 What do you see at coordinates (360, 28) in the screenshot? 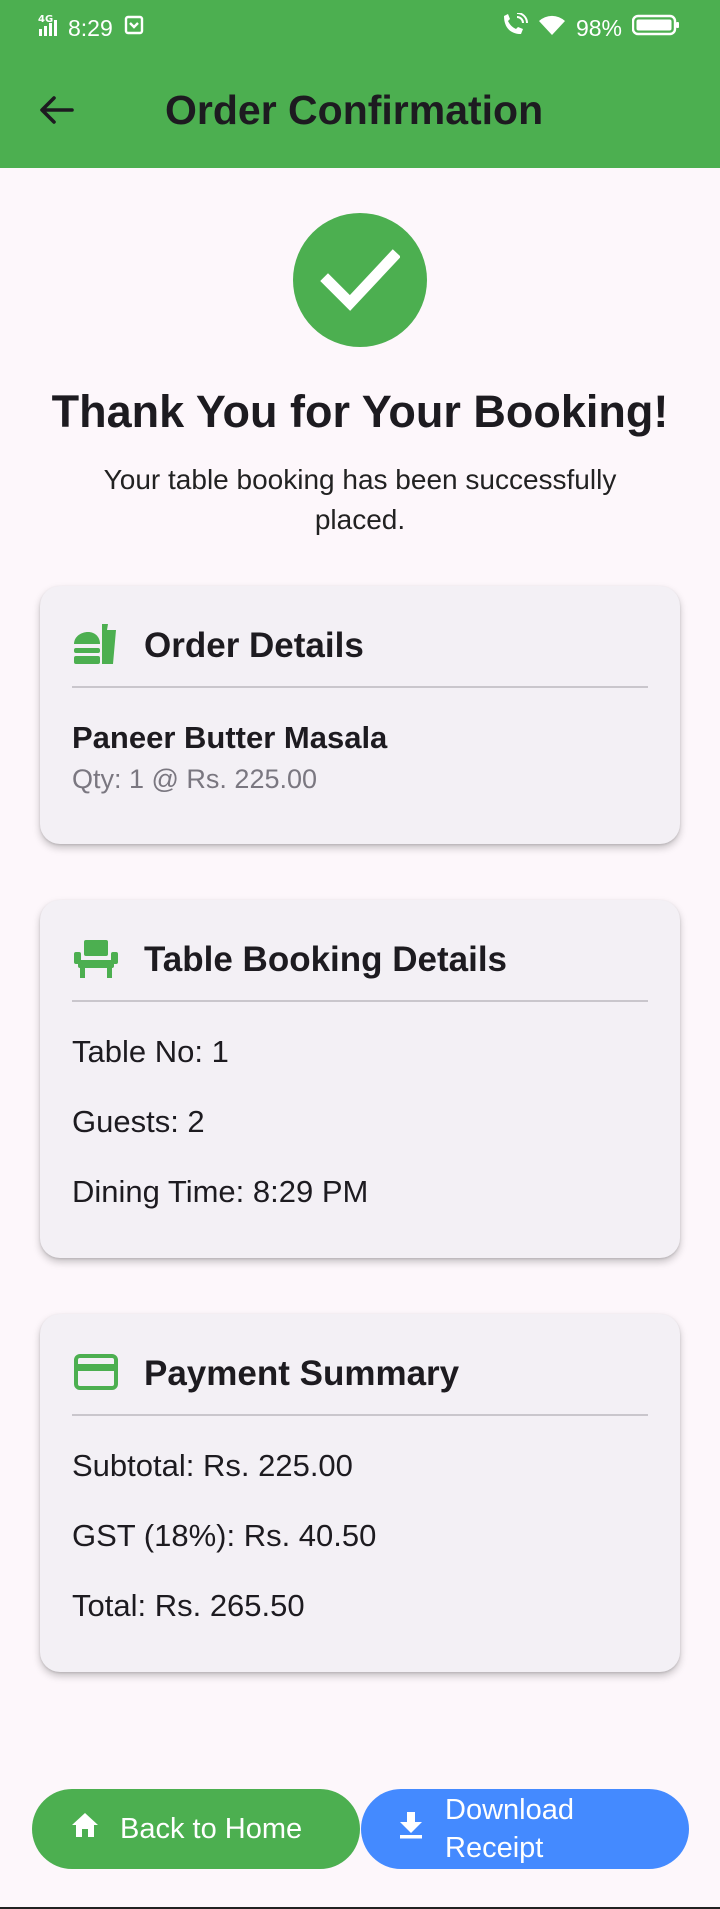
I see `status-bar: 4G 8:29 98%` at bounding box center [360, 28].